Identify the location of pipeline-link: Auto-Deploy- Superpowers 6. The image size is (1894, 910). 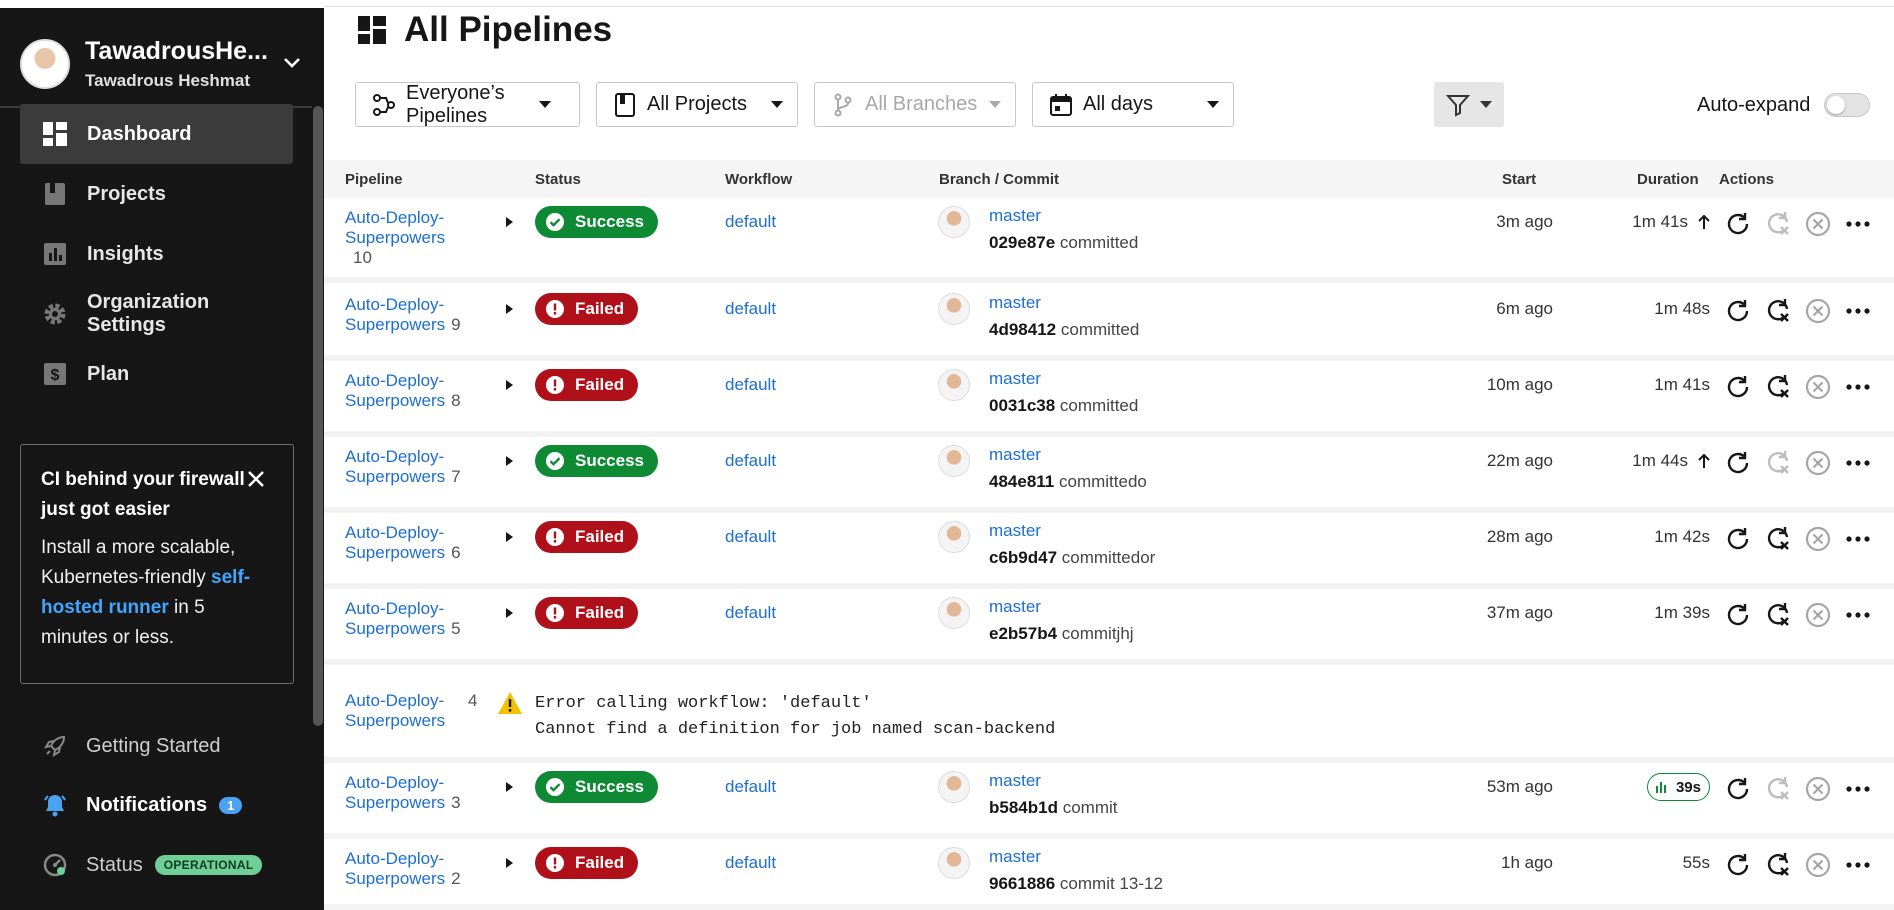
(403, 543).